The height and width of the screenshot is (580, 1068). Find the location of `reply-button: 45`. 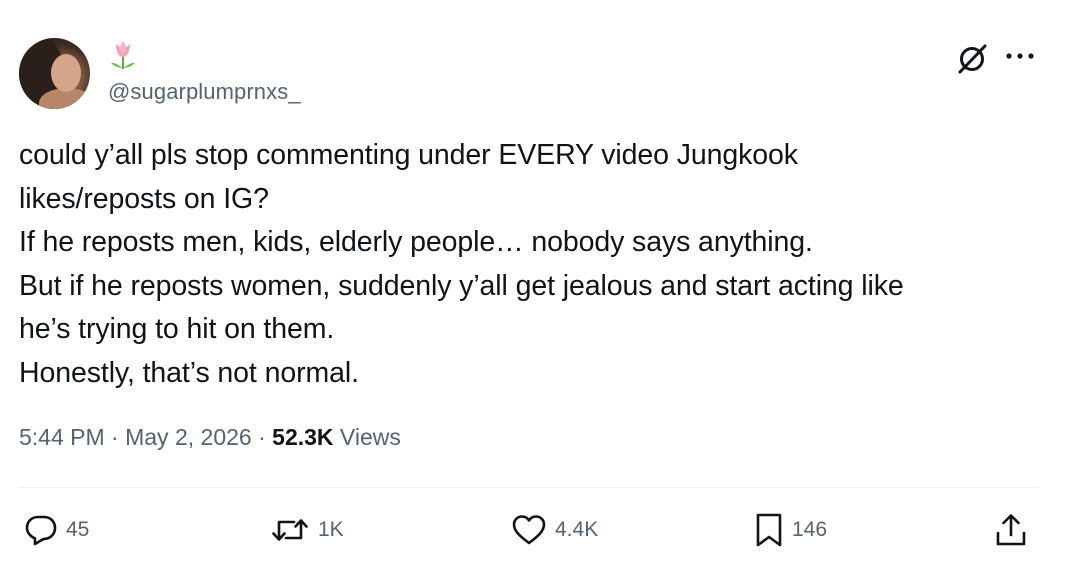

reply-button: 45 is located at coordinates (56, 530).